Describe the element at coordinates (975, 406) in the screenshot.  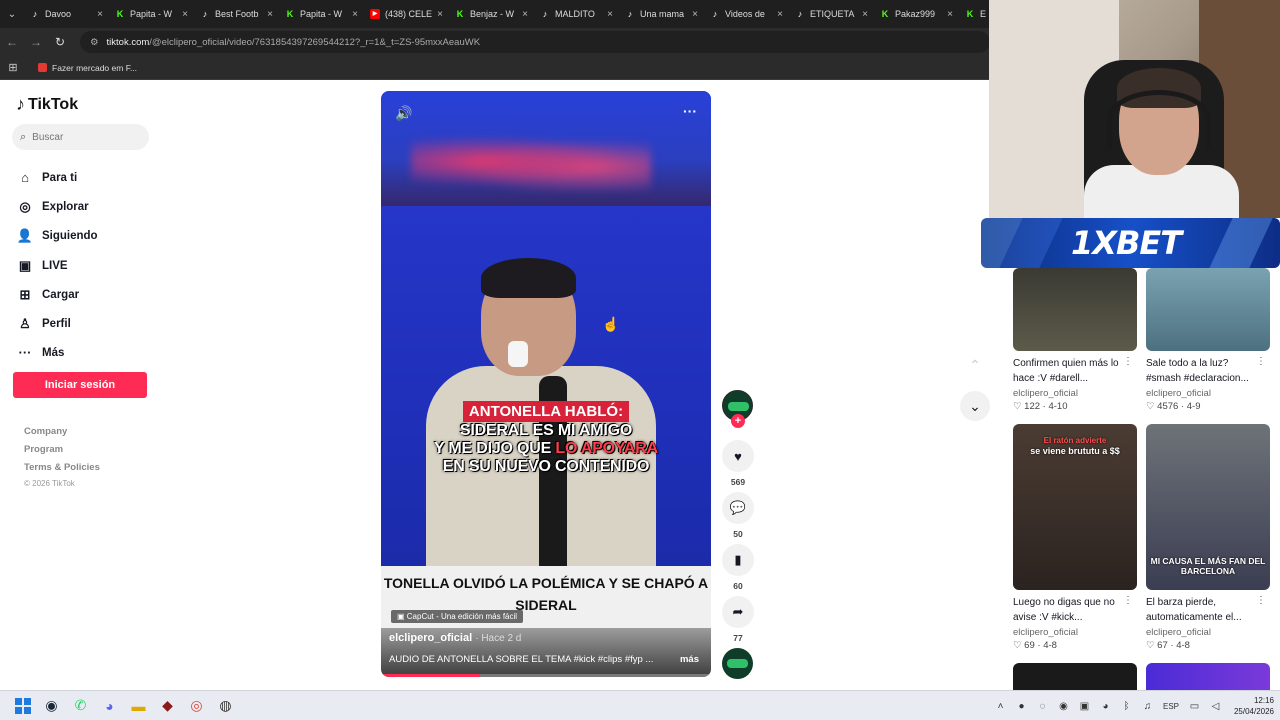
I see `next-video-button: ⌄` at that location.